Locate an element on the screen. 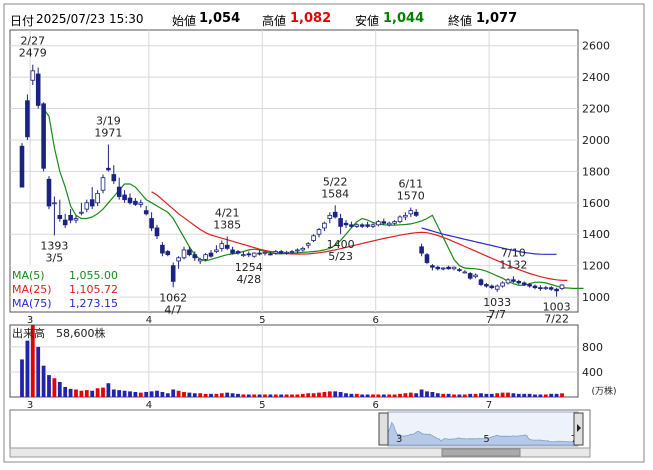 The height and width of the screenshot is (470, 653). annotation-date: 3/5 is located at coordinates (55, 257).